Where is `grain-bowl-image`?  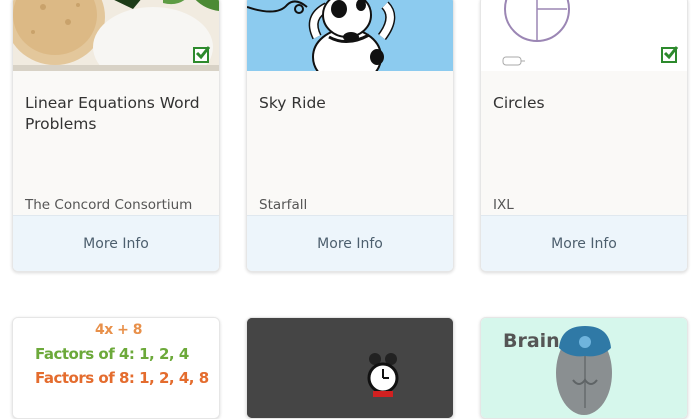
grain-bowl-image is located at coordinates (116, 35).